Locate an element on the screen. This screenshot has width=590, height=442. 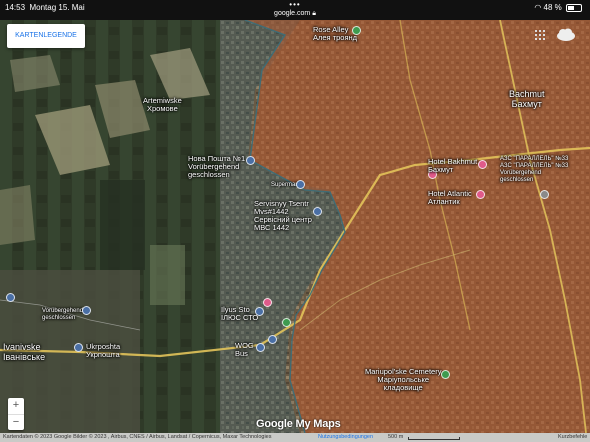
map-legend-button: KARTENLEGENDE is located at coordinates (46, 36).